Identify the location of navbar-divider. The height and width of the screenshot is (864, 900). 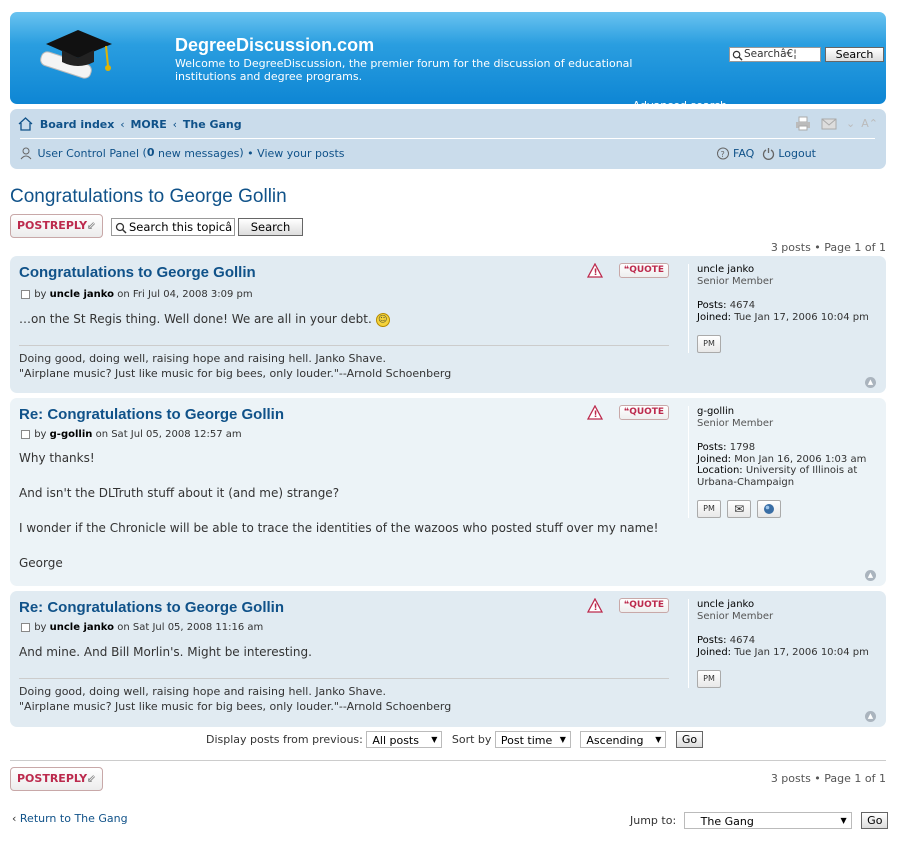
(447, 138).